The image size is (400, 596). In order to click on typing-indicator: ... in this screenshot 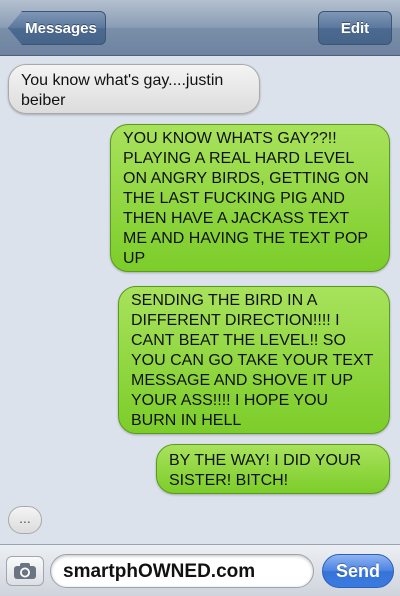, I will do `click(25, 520)`.